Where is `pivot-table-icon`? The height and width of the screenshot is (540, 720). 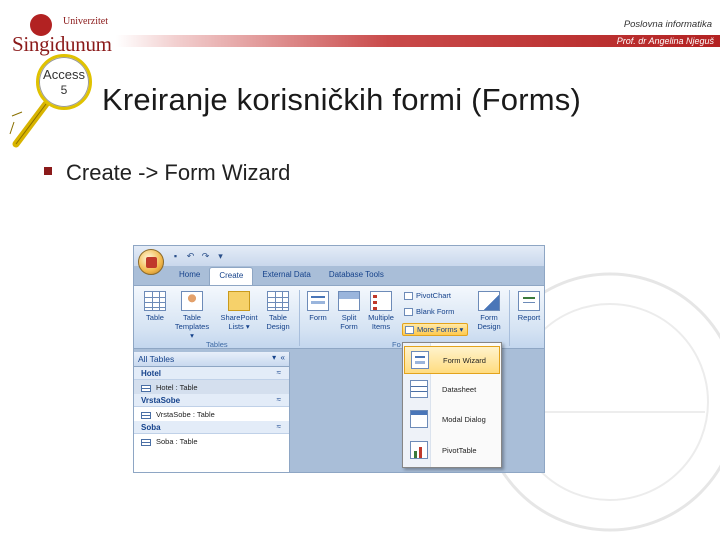
pivot-table-icon is located at coordinates (419, 450).